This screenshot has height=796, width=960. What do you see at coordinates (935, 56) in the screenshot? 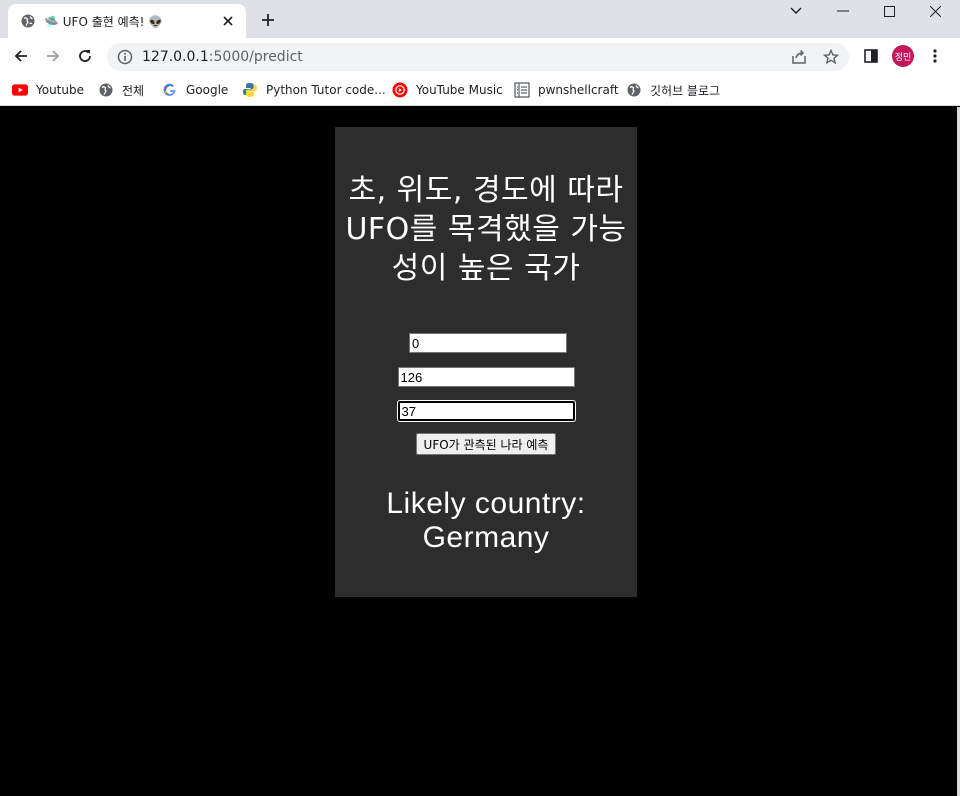
I see `menu-icon` at bounding box center [935, 56].